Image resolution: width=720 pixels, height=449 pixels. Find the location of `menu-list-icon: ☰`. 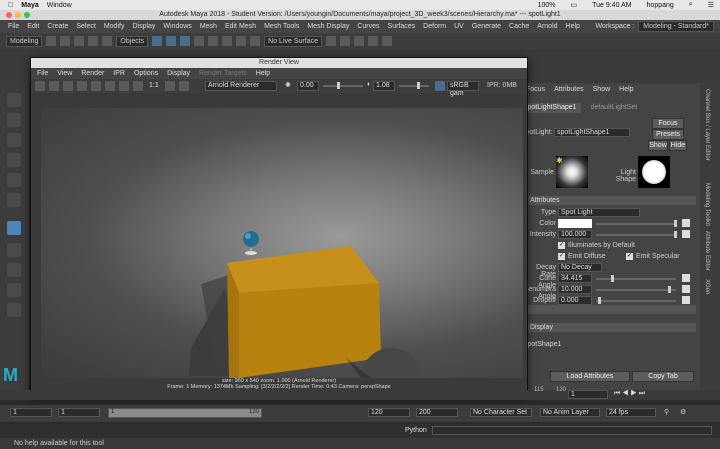

menu-list-icon: ☰ is located at coordinates (711, 5).